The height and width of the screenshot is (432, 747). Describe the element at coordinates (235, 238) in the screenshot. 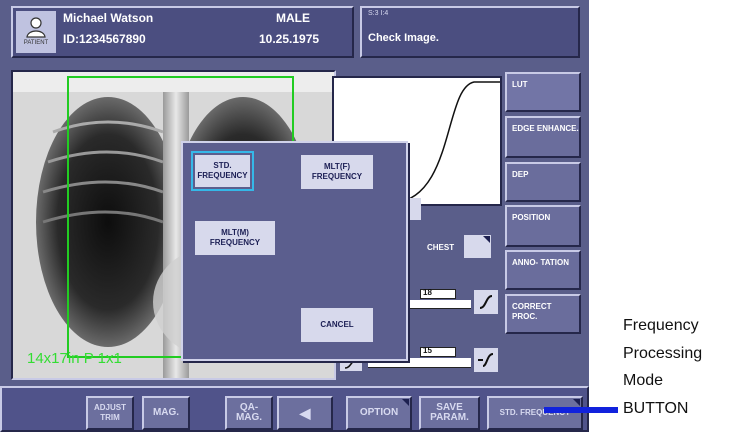

I see `mltm-frequency-button: MLT(M) FREQUENCY` at that location.